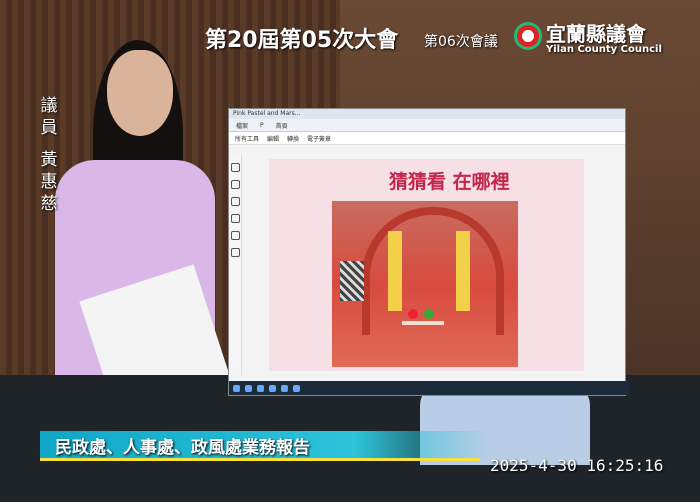  Describe the element at coordinates (423, 323) in the screenshot. I see `photo-table` at that location.